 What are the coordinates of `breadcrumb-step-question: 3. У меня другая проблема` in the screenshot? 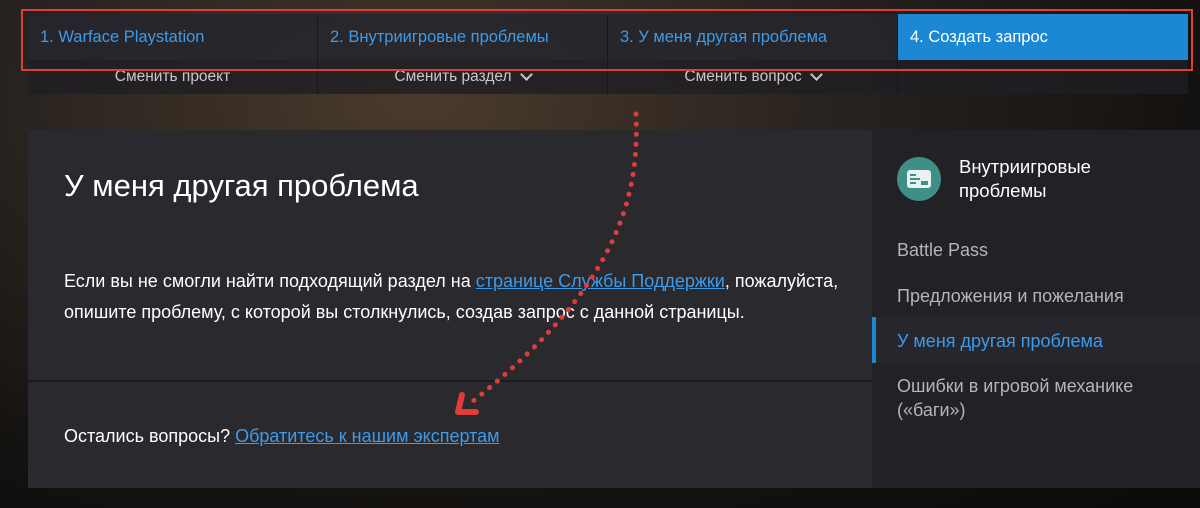 It's located at (753, 37).